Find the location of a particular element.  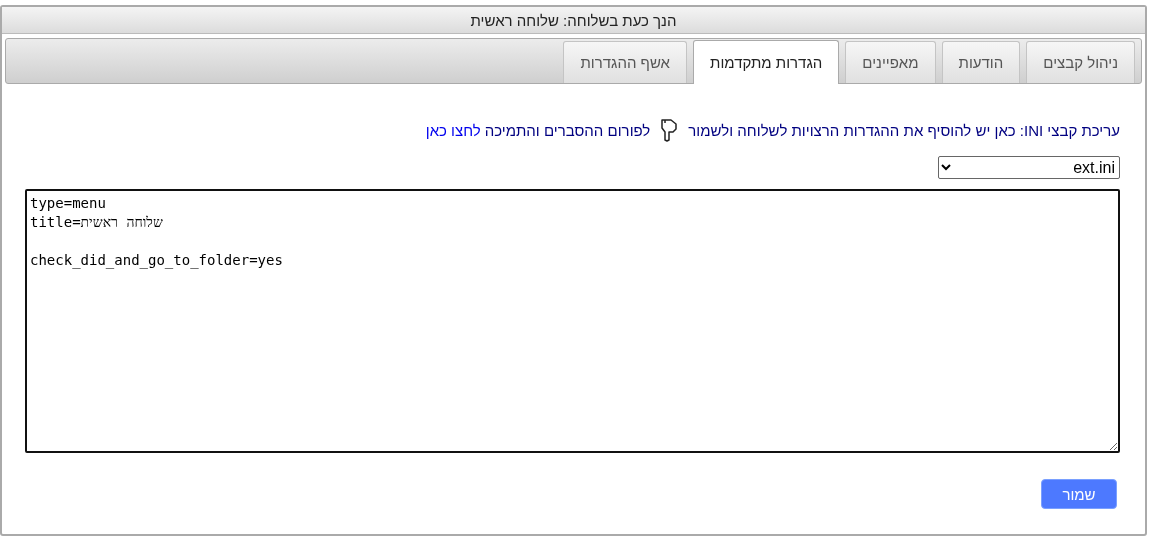

window-title: הנך כעת בשלוחה: שלוחה ראשית is located at coordinates (573, 20).